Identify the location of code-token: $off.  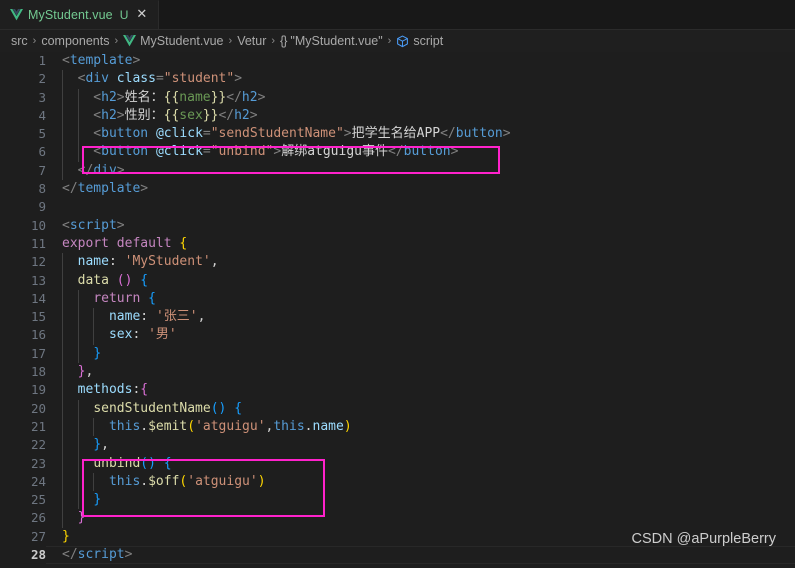
(164, 481).